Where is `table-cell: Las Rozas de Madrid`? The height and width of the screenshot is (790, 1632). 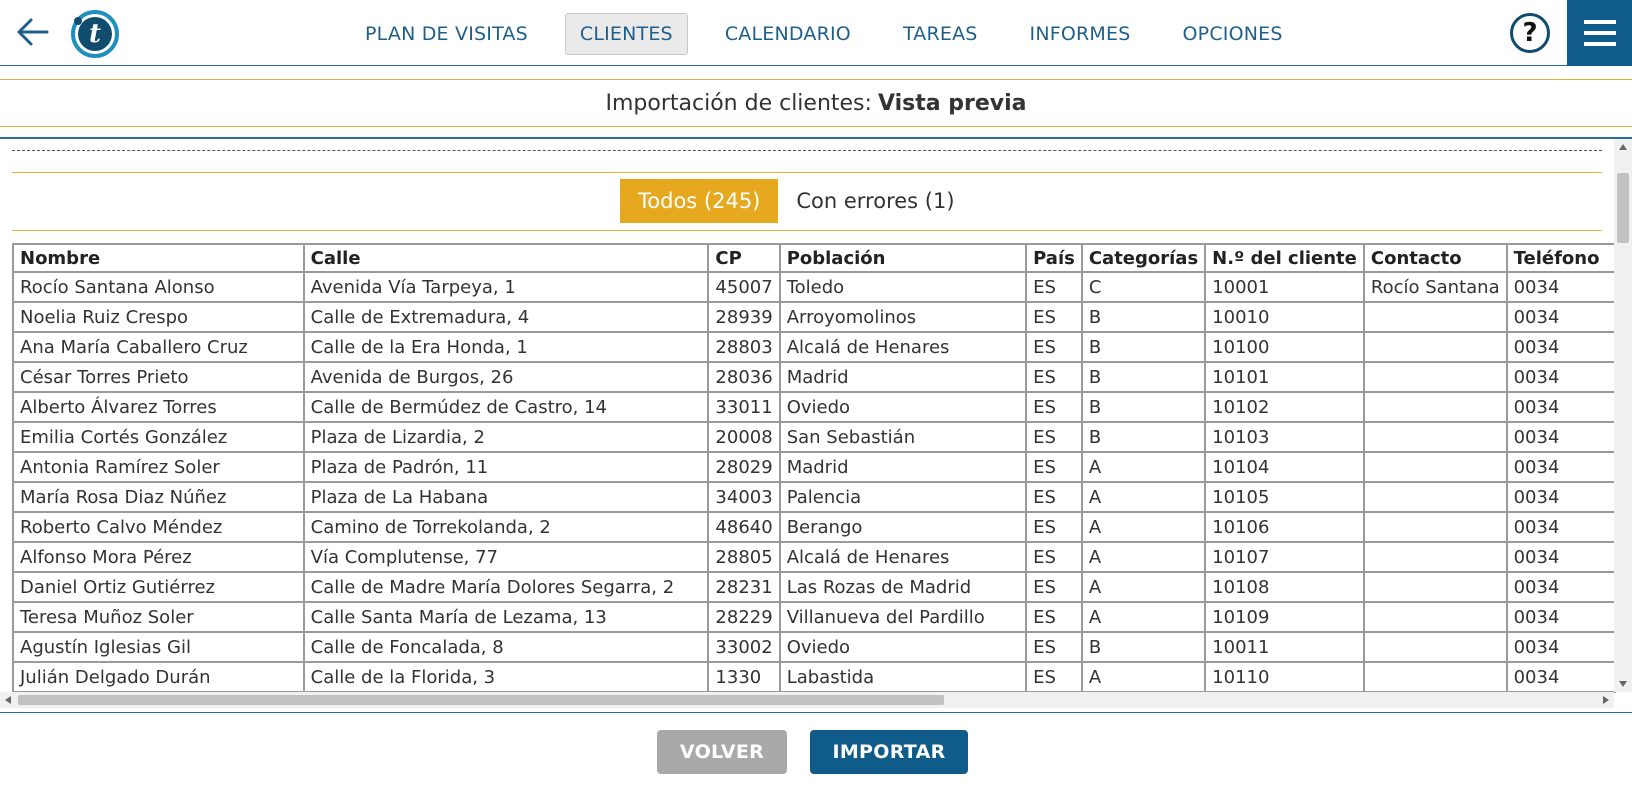 table-cell: Las Rozas de Madrid is located at coordinates (903, 587).